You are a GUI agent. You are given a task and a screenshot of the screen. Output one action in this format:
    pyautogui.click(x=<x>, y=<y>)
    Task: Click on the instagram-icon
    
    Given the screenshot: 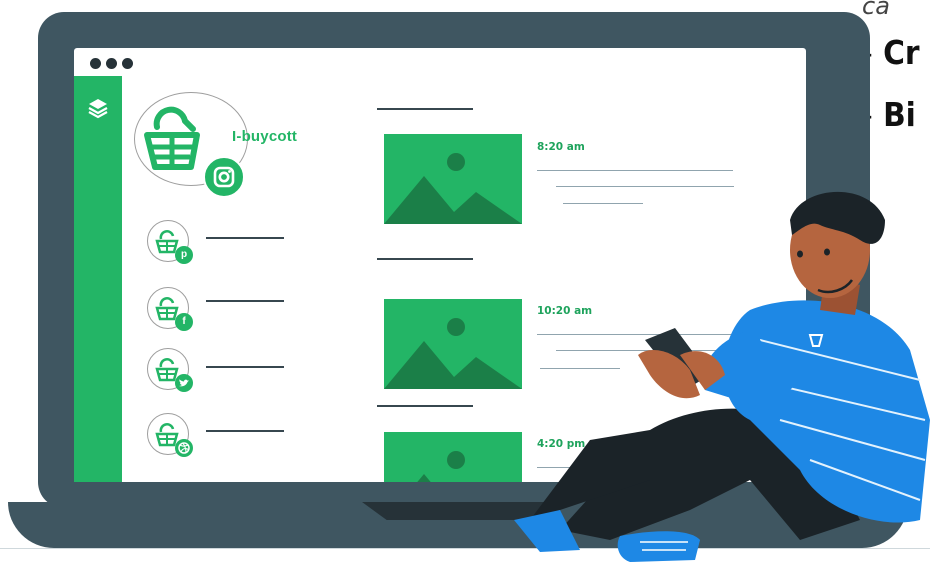 What is the action you would take?
    pyautogui.click(x=224, y=177)
    